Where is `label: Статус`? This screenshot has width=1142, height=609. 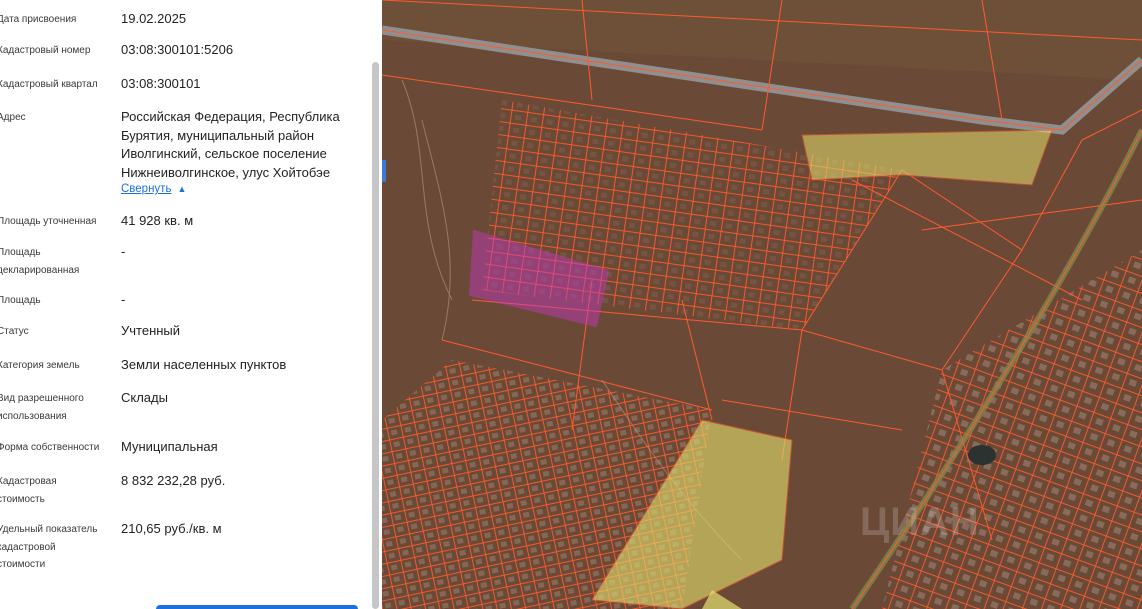 label: Статус is located at coordinates (14, 331).